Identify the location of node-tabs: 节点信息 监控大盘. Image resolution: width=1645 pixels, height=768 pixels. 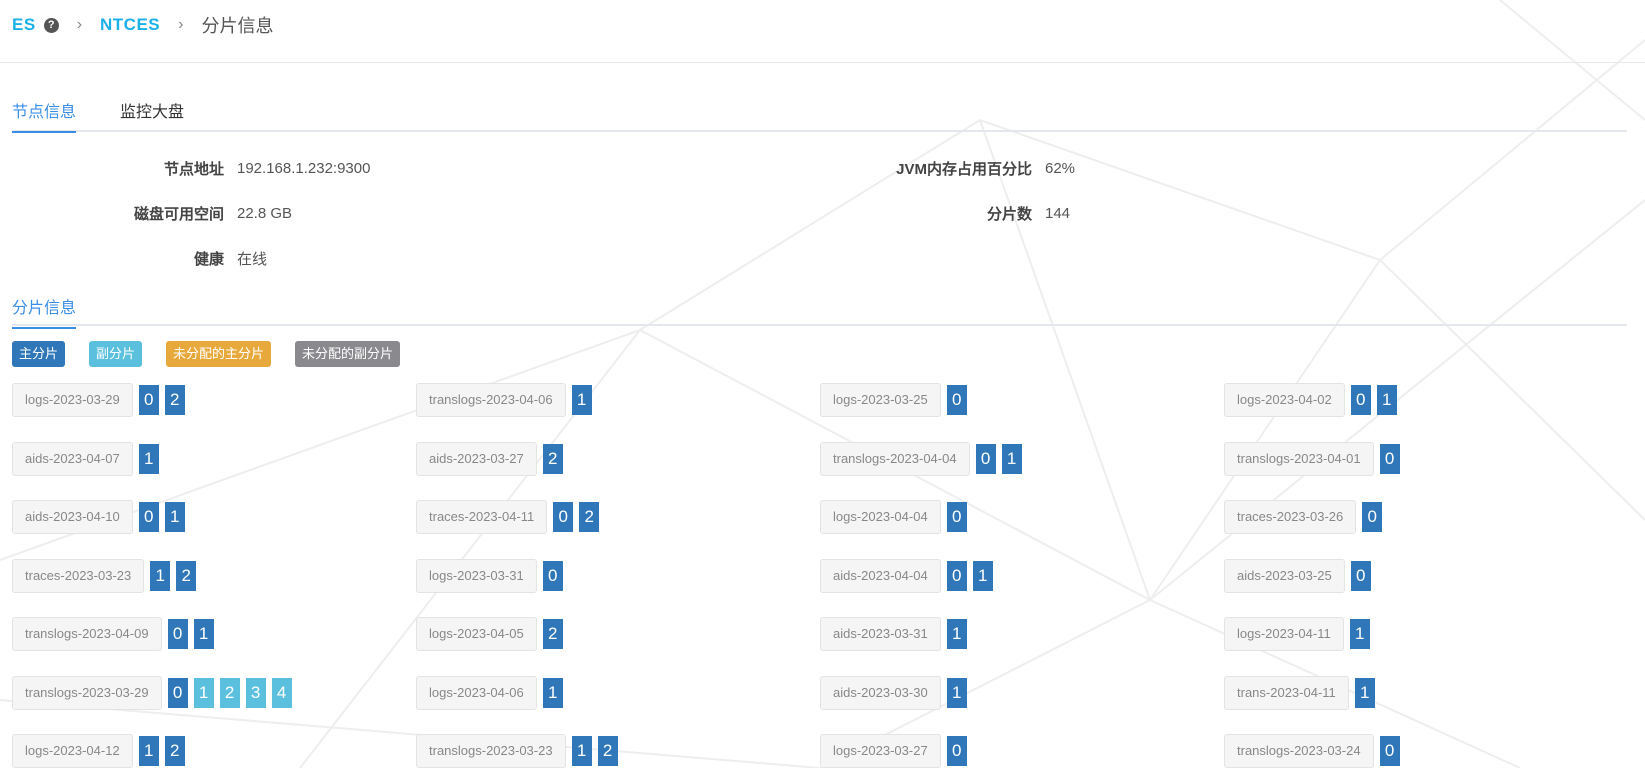
(819, 112).